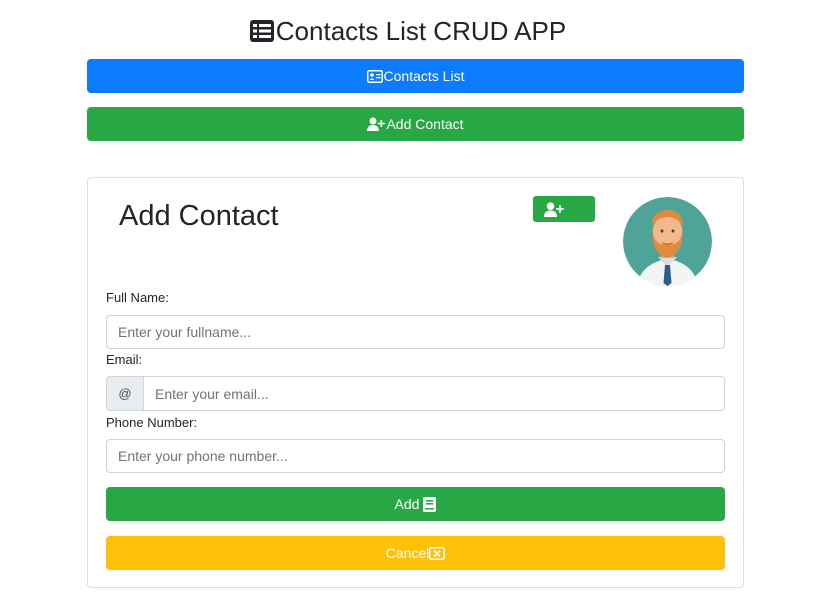 Image resolution: width=816 pixels, height=602 pixels. I want to click on bearded-man-avatar-icon, so click(667, 241).